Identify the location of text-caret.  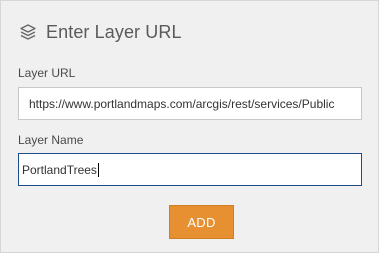
(98, 169).